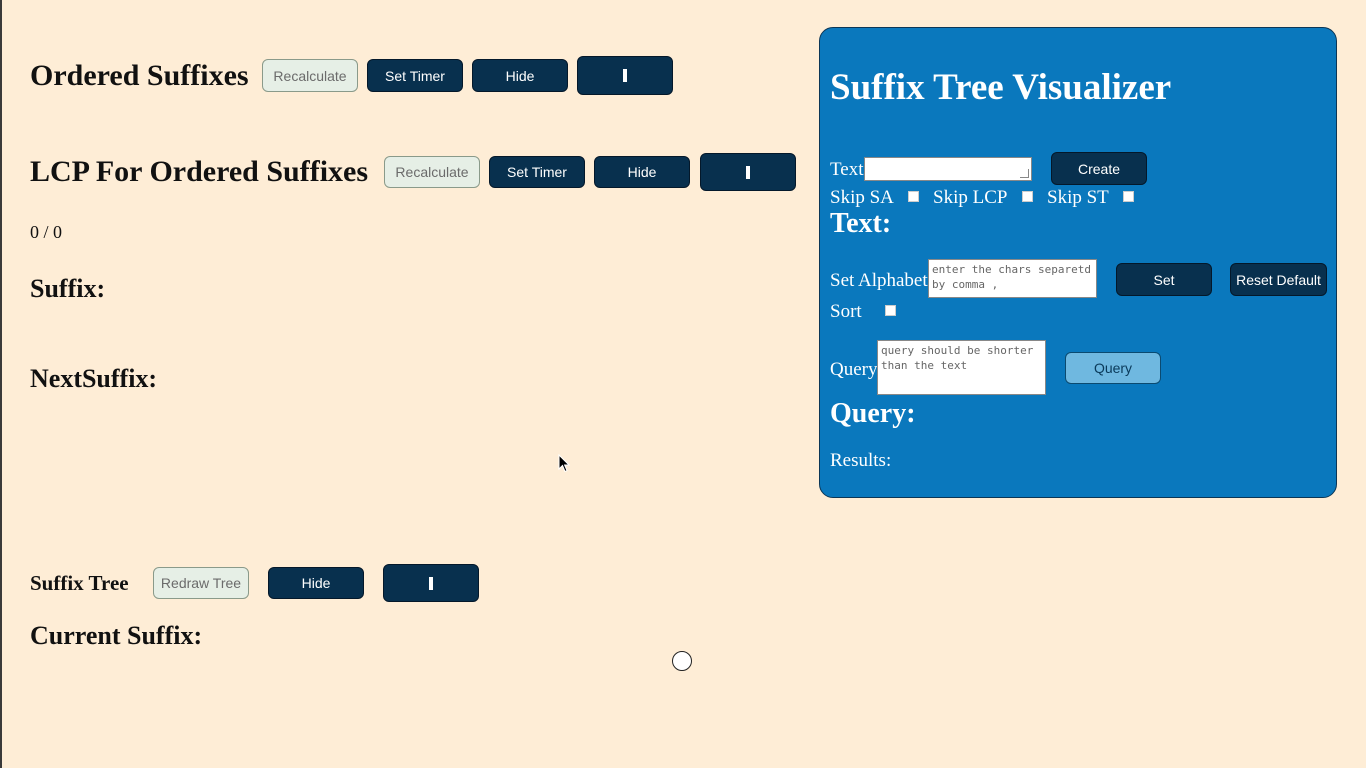 This screenshot has width=1366, height=768. I want to click on text-input, so click(948, 169).